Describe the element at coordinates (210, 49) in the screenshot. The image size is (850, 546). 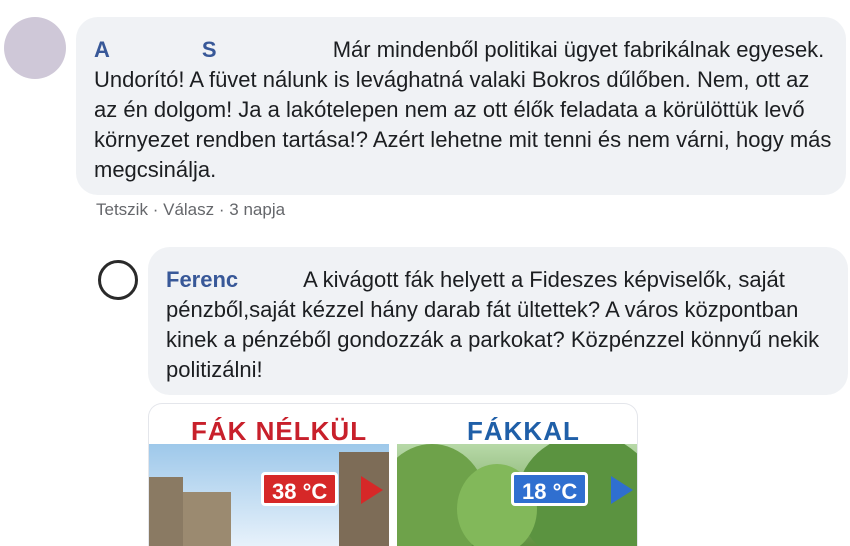
I see `author-name: AS` at that location.